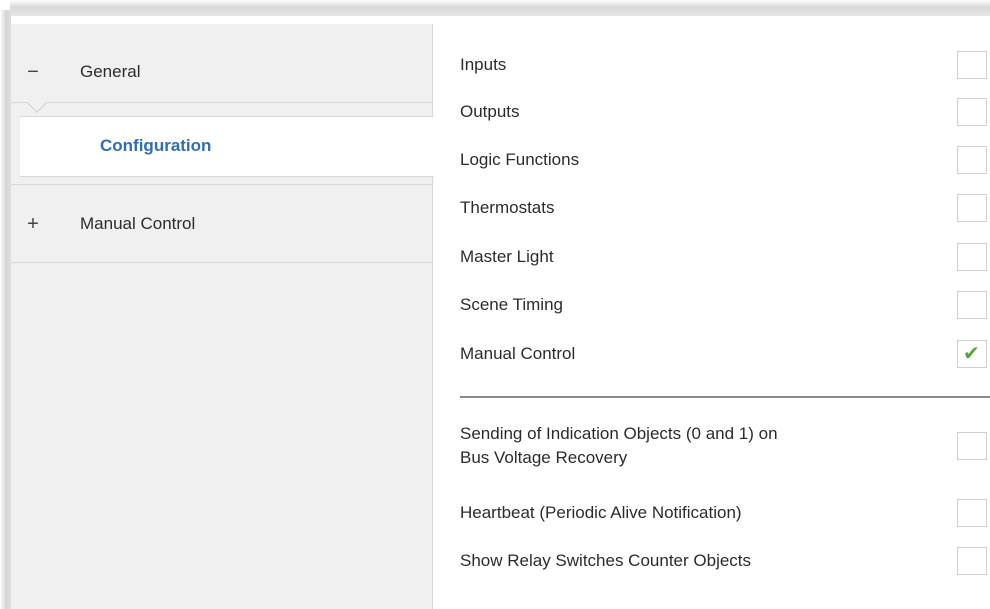 The width and height of the screenshot is (990, 609). I want to click on setting-label: Master Light, so click(507, 256).